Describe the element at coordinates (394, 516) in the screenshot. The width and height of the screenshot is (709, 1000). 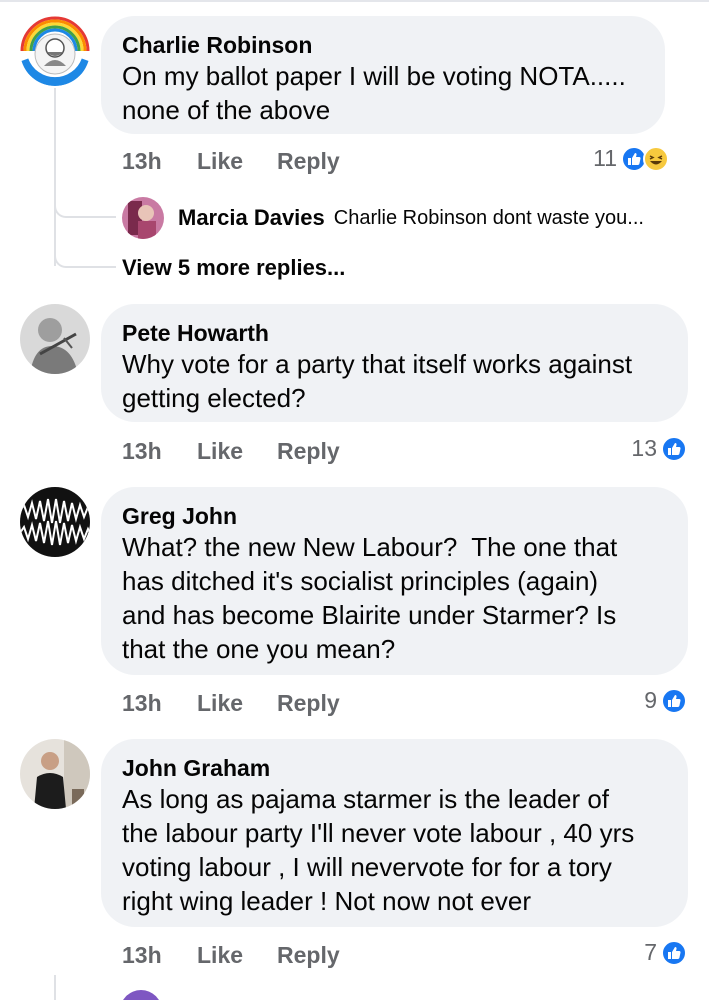
I see `comment-author: Greg John` at that location.